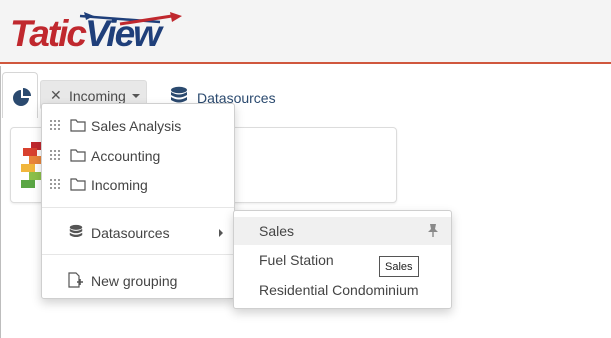  I want to click on chevron-right-icon, so click(221, 233).